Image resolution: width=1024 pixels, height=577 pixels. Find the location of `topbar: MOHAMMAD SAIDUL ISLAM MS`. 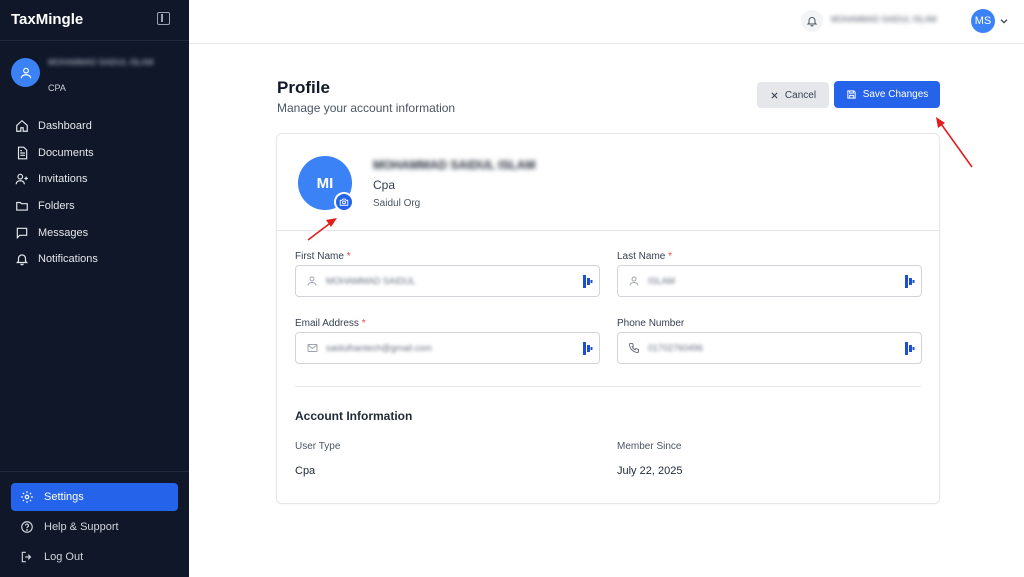

topbar: MOHAMMAD SAIDUL ISLAM MS is located at coordinates (606, 22).